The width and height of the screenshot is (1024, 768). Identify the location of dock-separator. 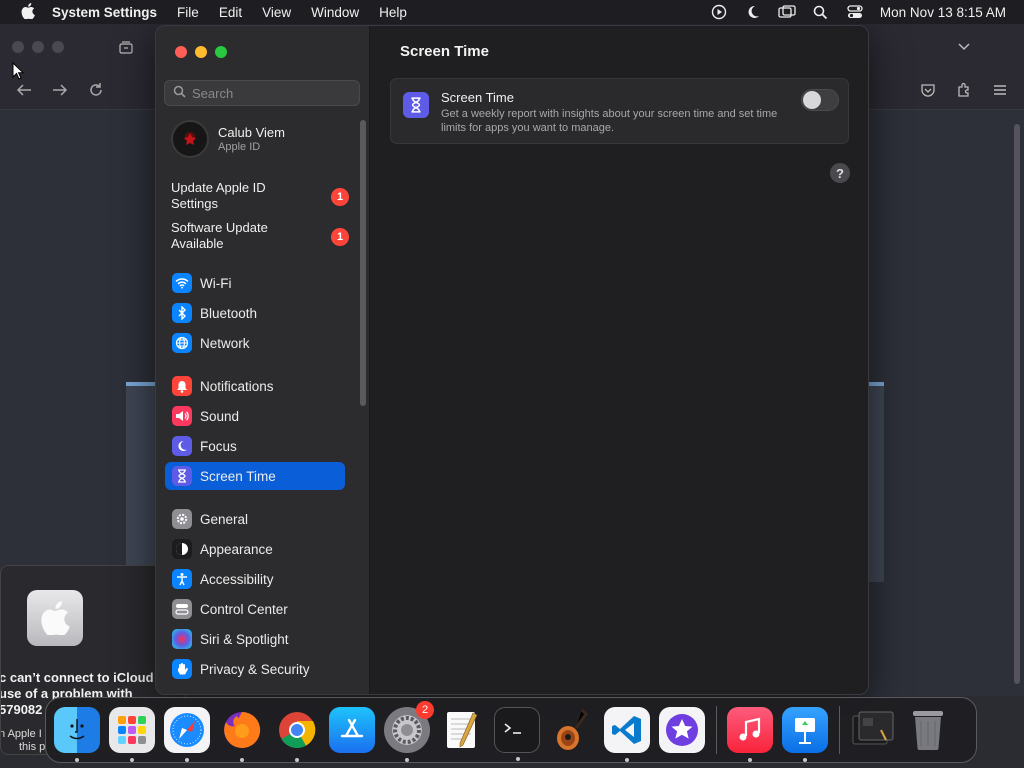
(839, 730).